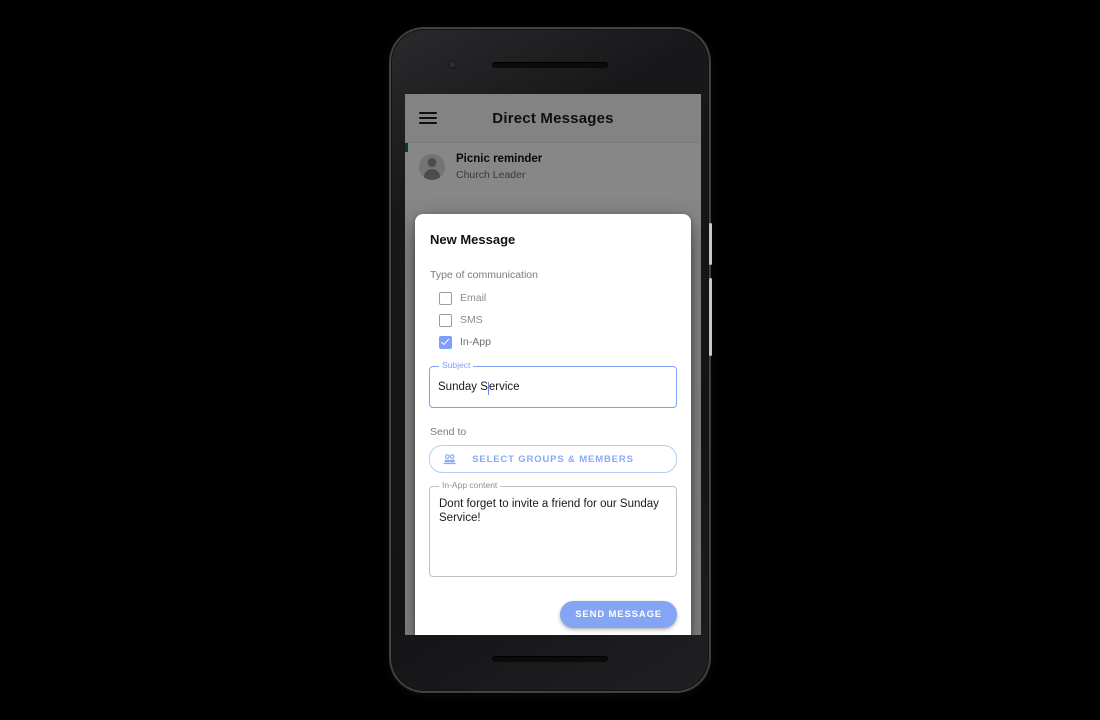  What do you see at coordinates (445, 342) in the screenshot?
I see `checkbox-in-app` at bounding box center [445, 342].